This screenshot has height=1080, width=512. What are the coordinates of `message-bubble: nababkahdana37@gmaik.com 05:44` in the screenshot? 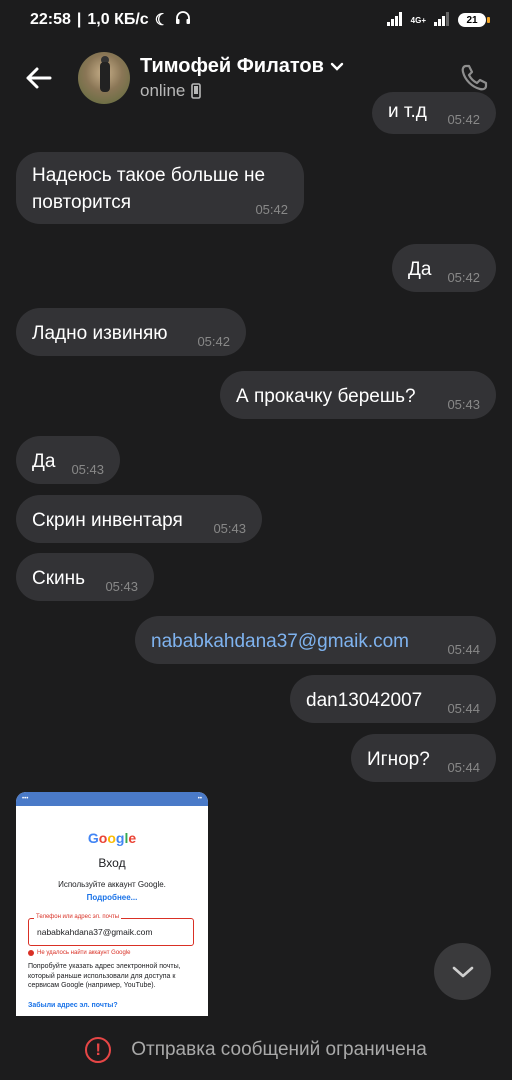 It's located at (315, 640).